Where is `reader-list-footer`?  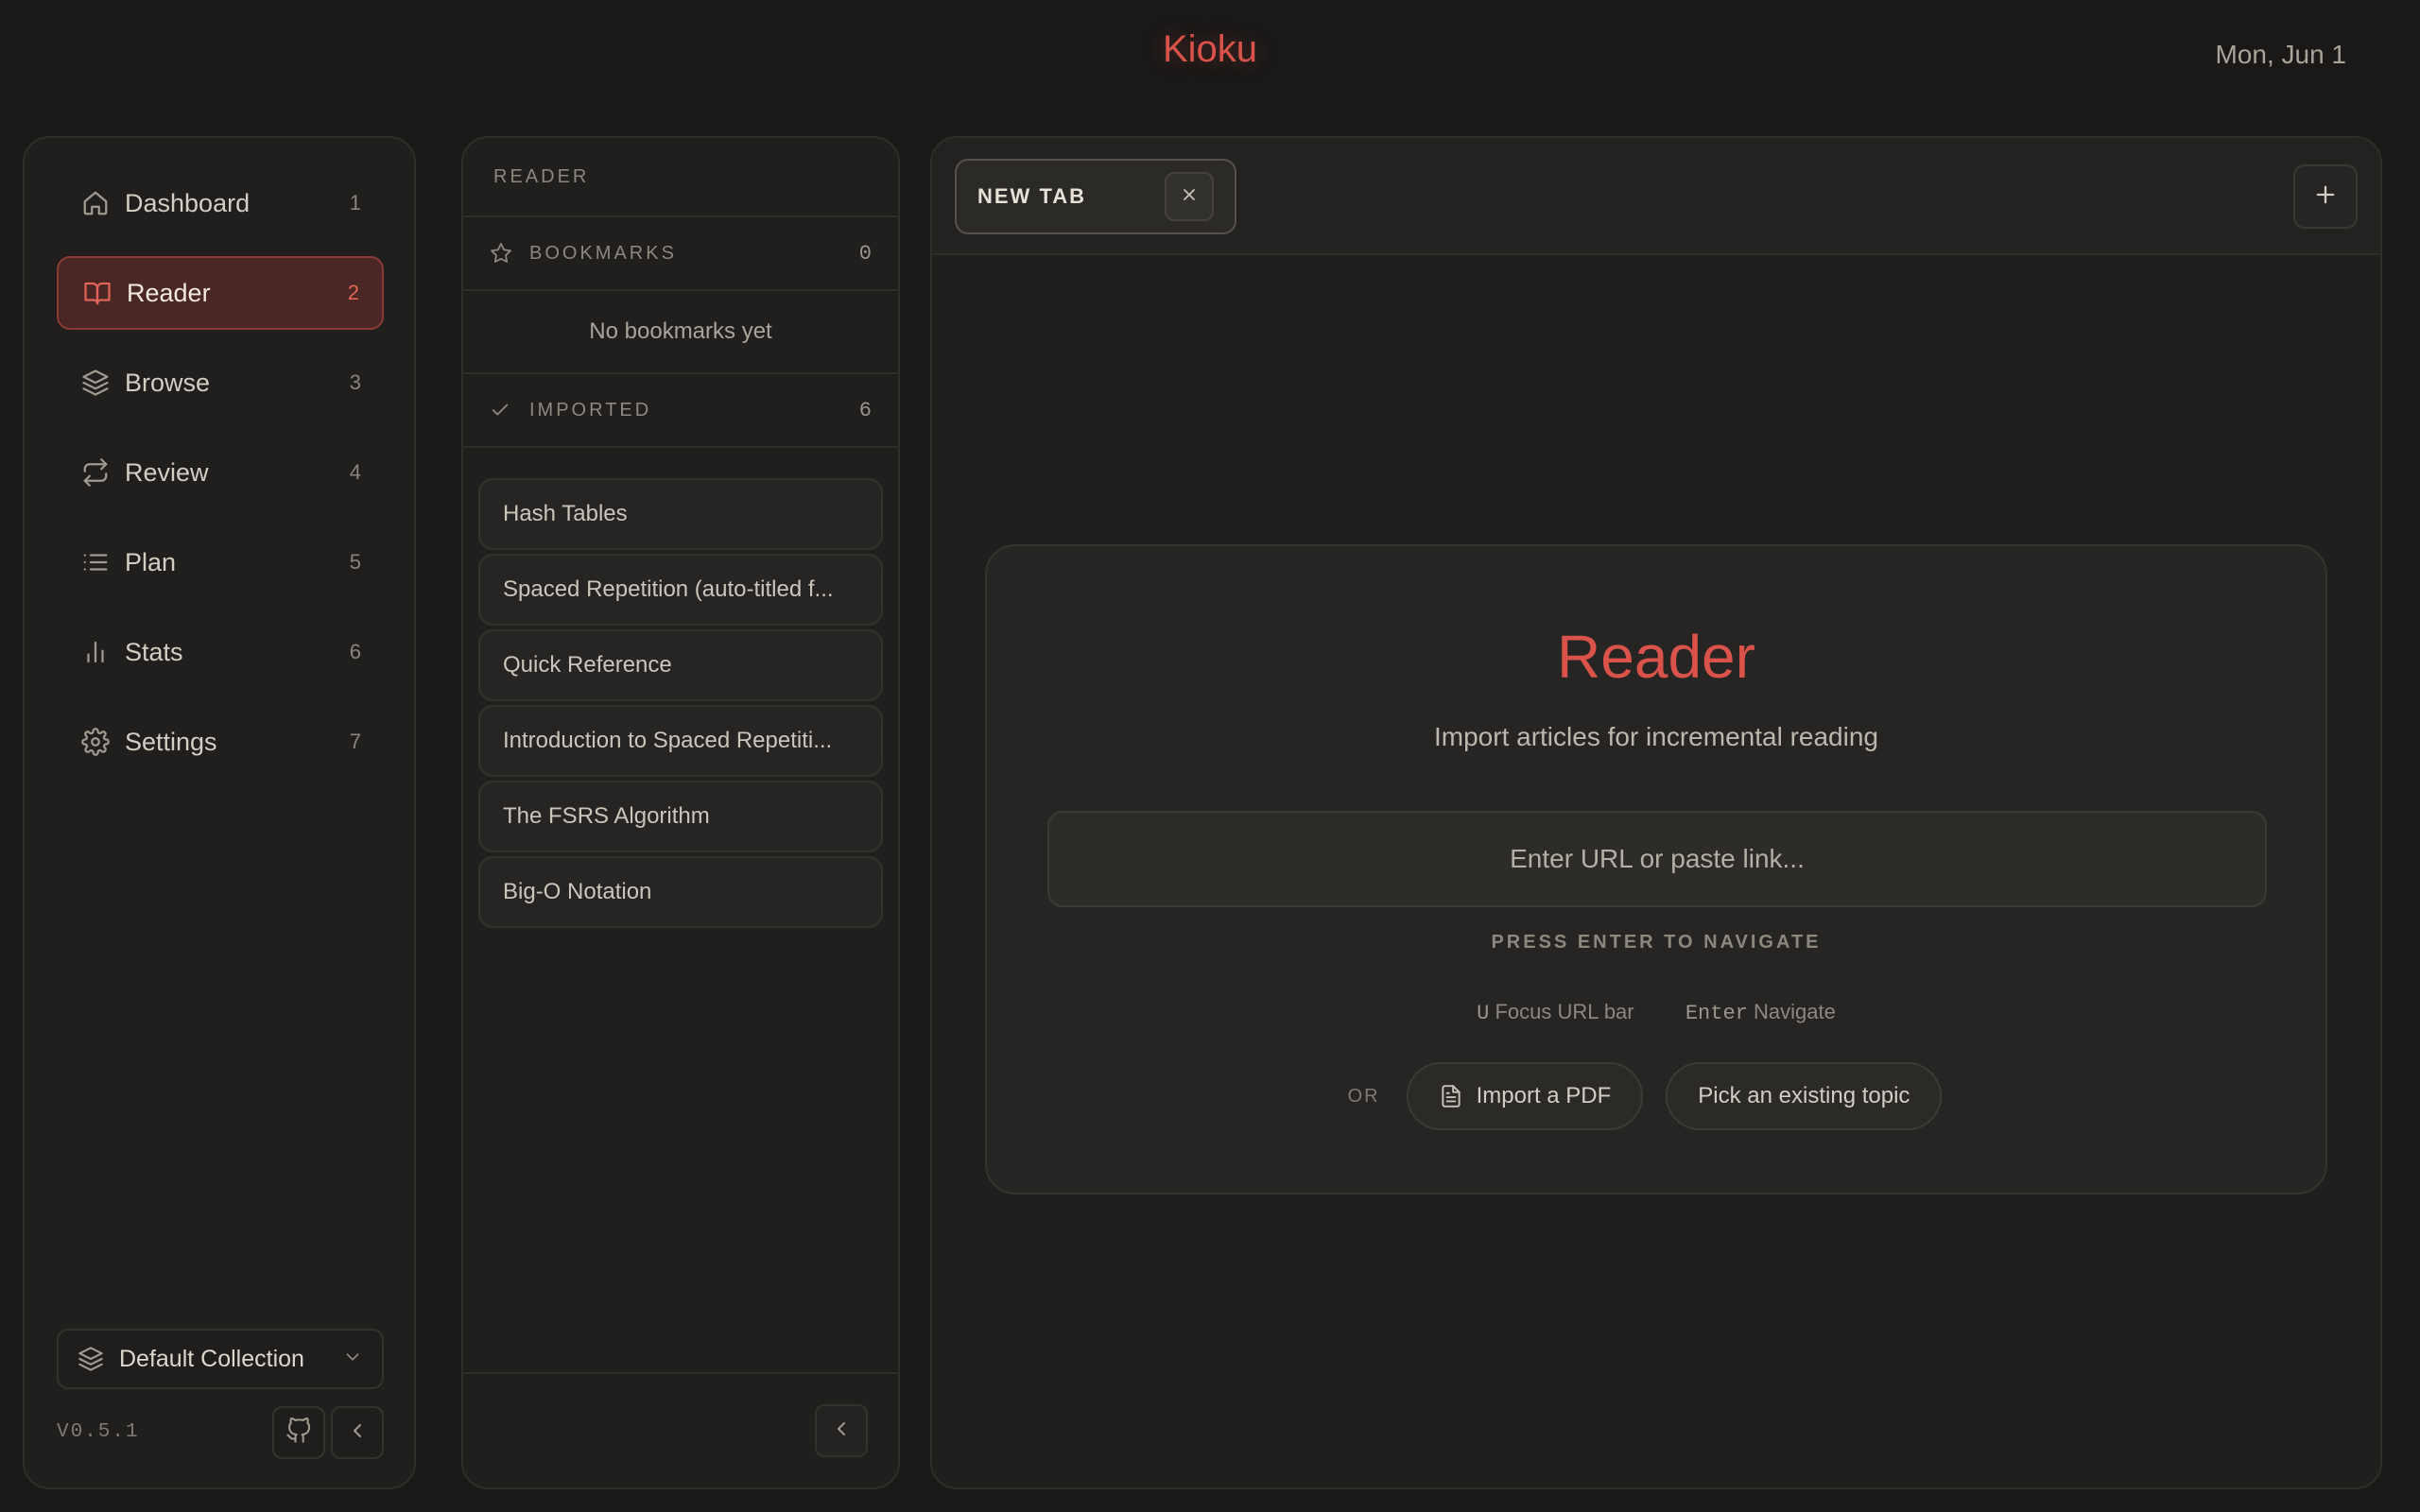 reader-list-footer is located at coordinates (680, 1429).